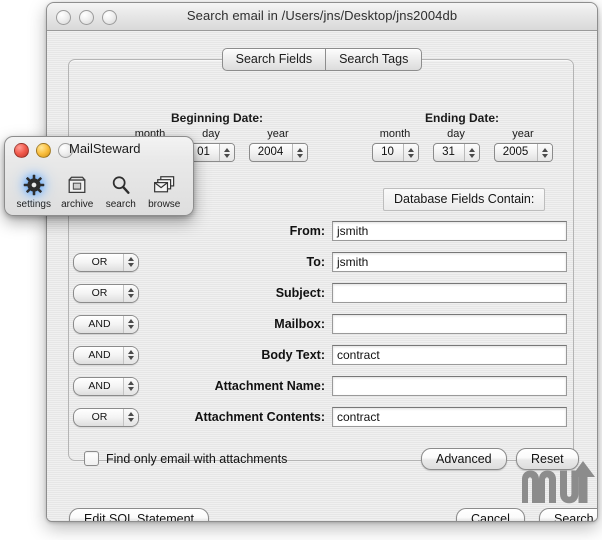  I want to click on beginning-year-value: 2004, so click(270, 152).